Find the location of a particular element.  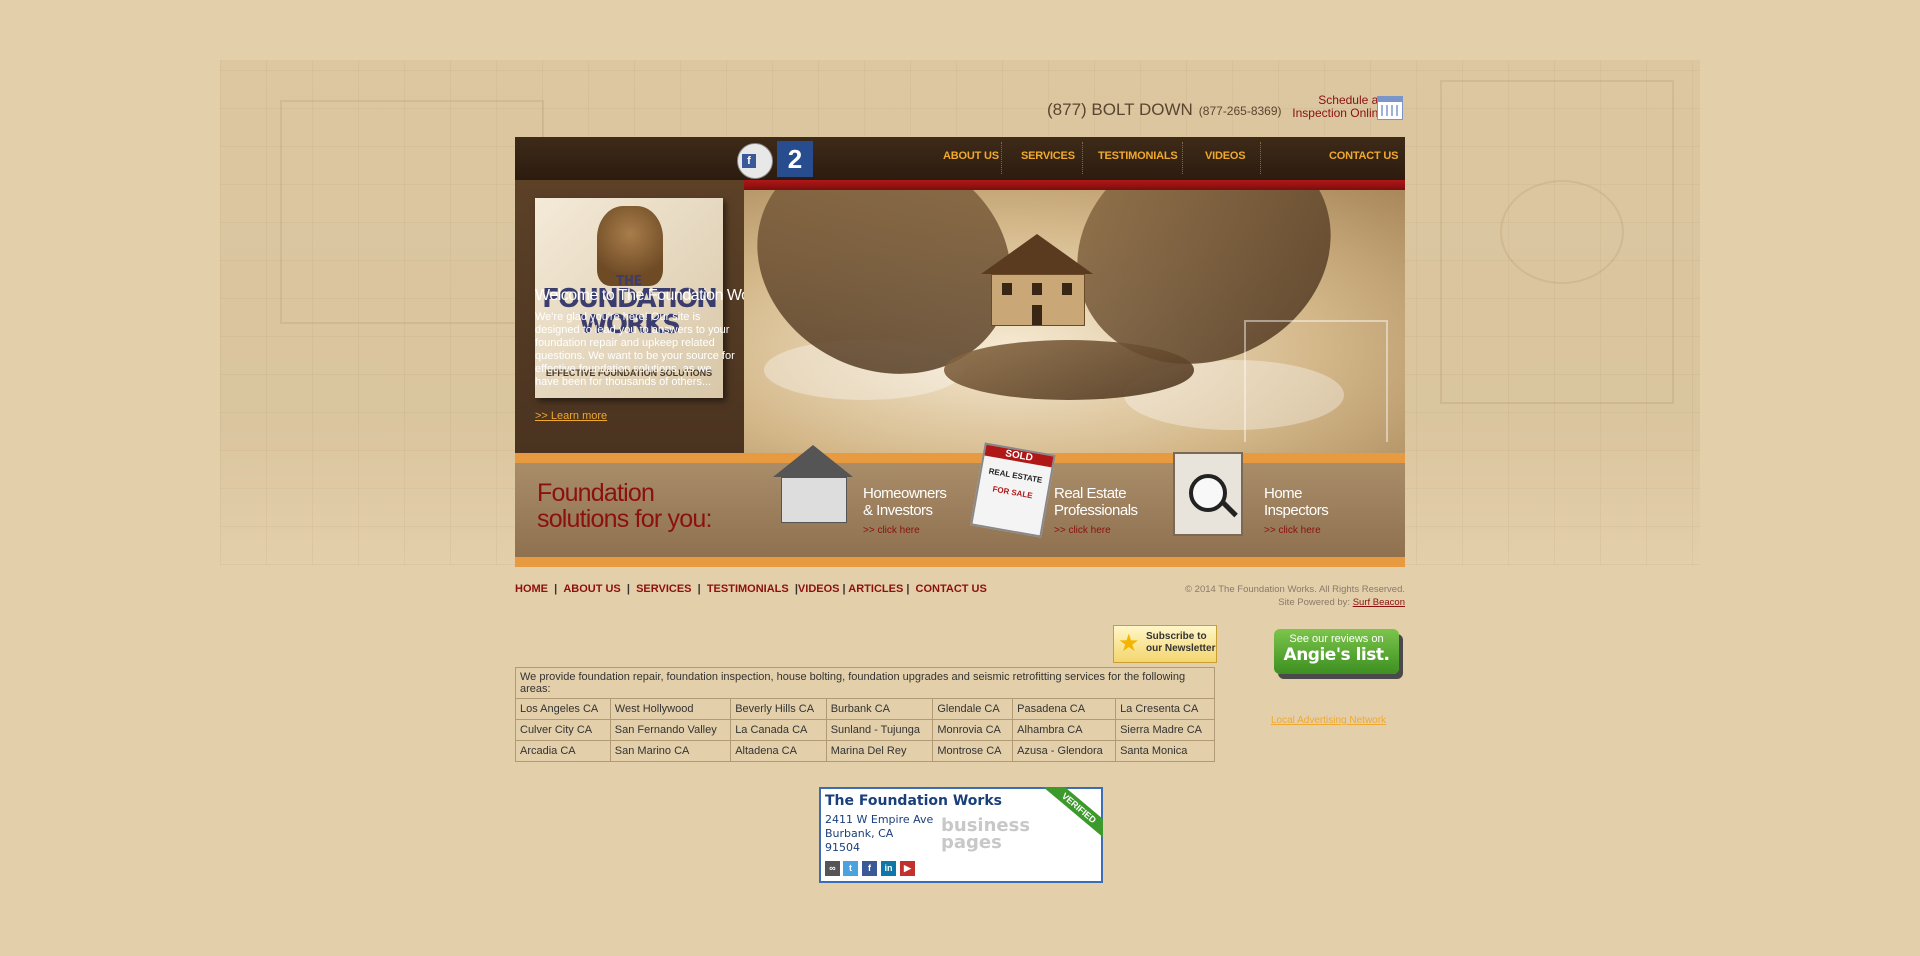

area-cell: Glendale CA is located at coordinates (973, 709).